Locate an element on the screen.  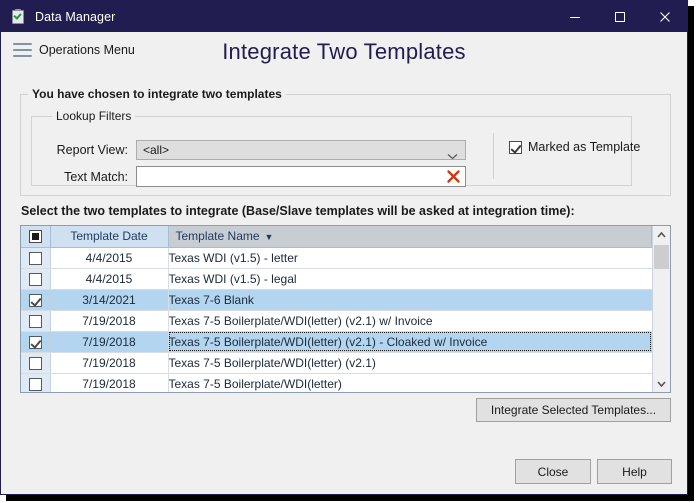
table-row: 3/14/2021 Texas 7-6 Blank is located at coordinates (336, 300).